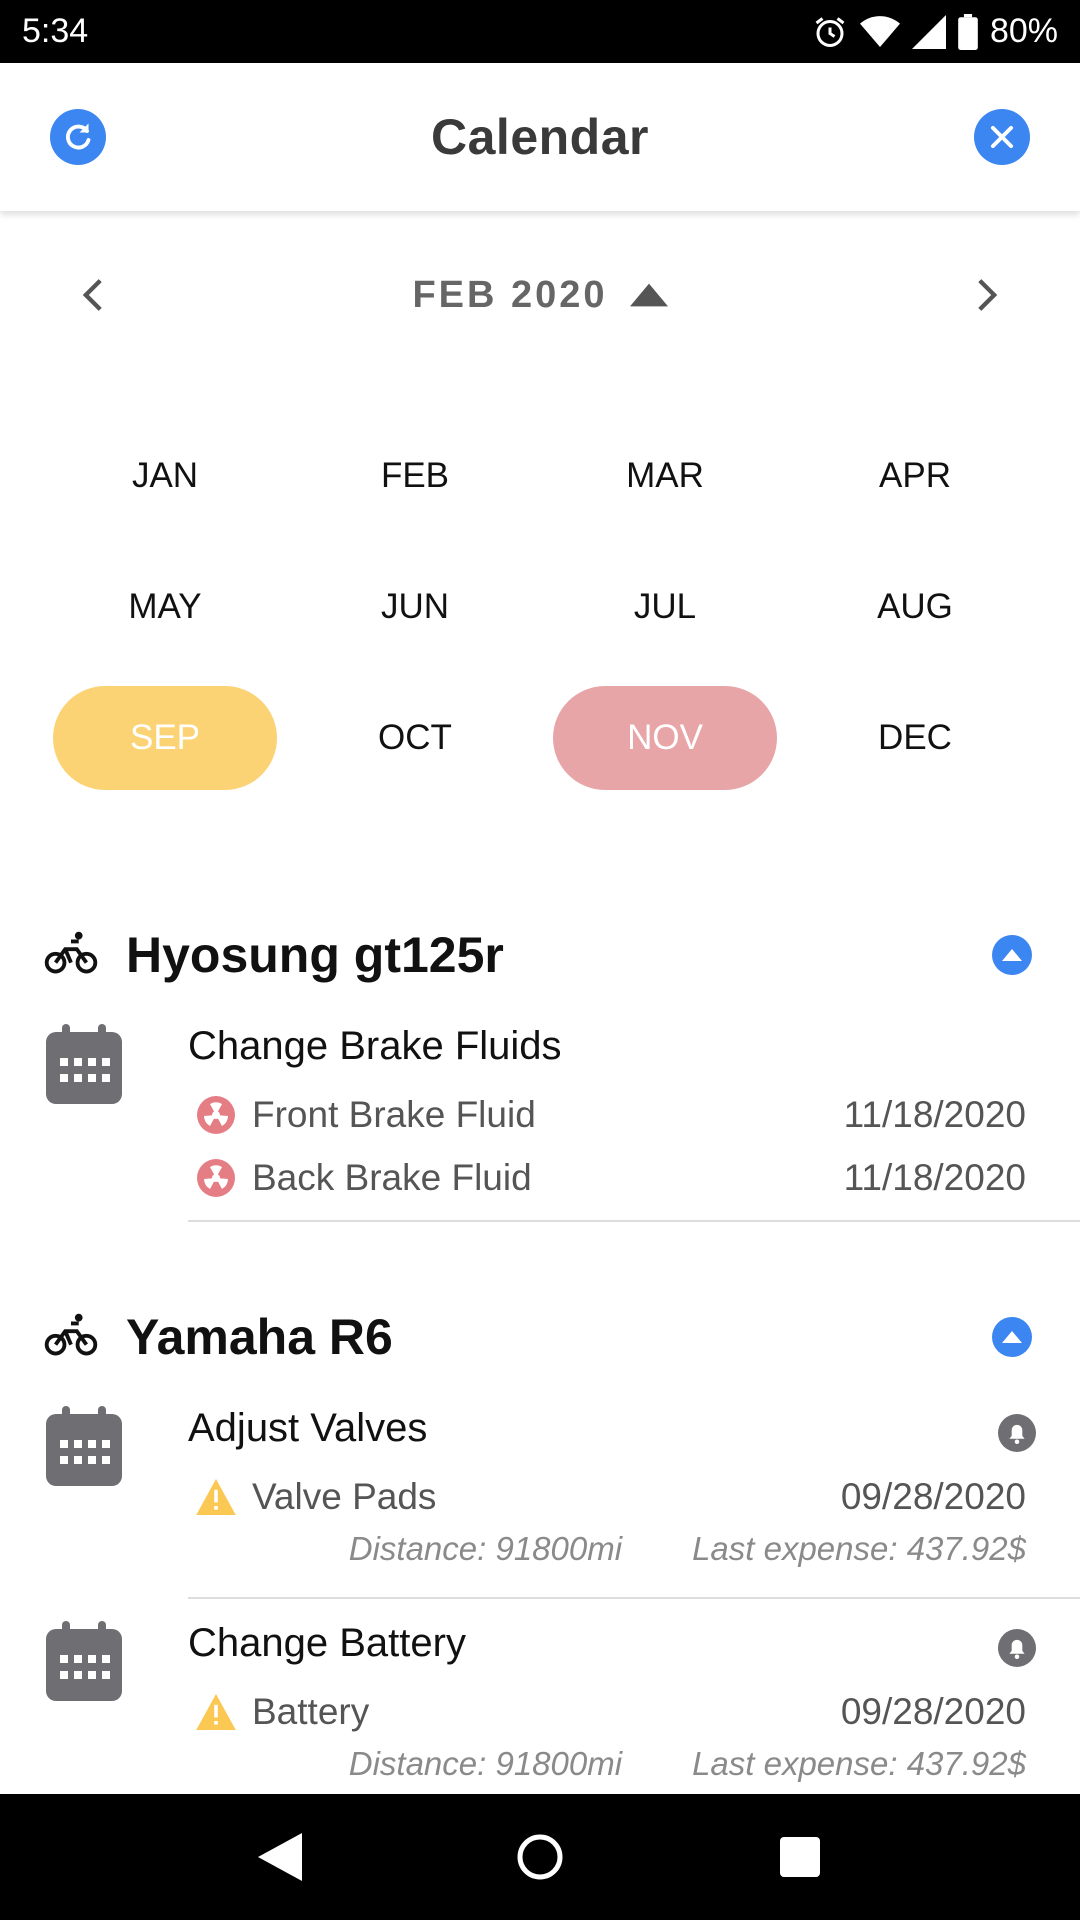 This screenshot has height=1920, width=1080. What do you see at coordinates (327, 1643) in the screenshot?
I see `task-title: Change Battery` at bounding box center [327, 1643].